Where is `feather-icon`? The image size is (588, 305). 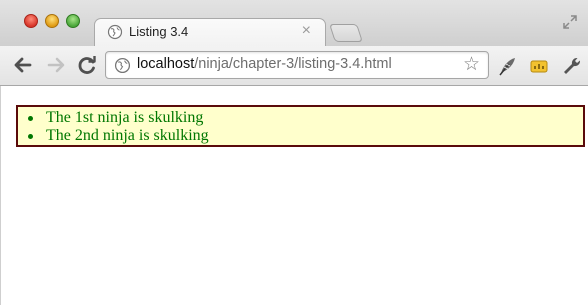
feather-icon is located at coordinates (508, 66).